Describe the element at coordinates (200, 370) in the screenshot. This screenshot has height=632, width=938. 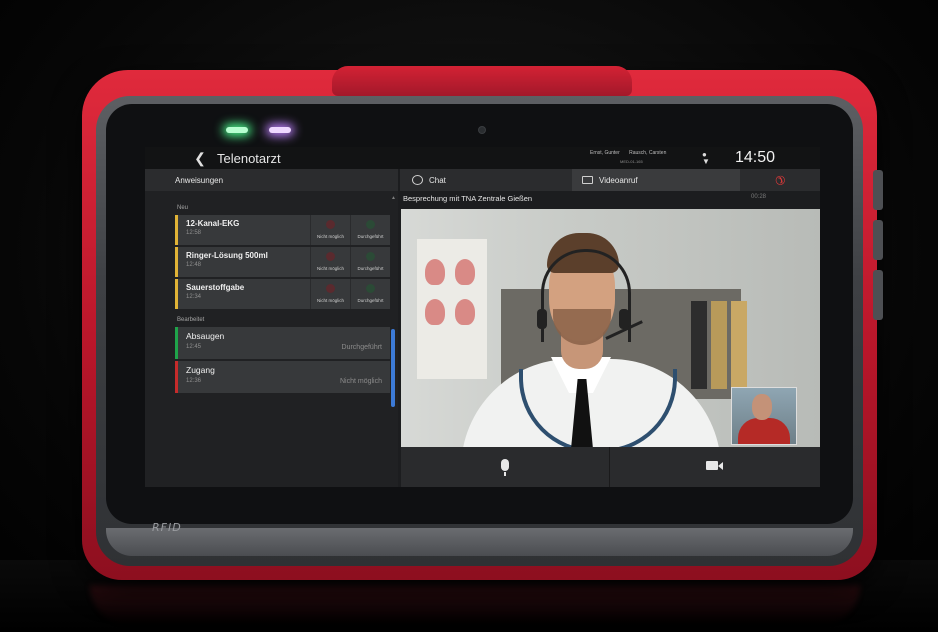
I see `task-name: Zugang` at that location.